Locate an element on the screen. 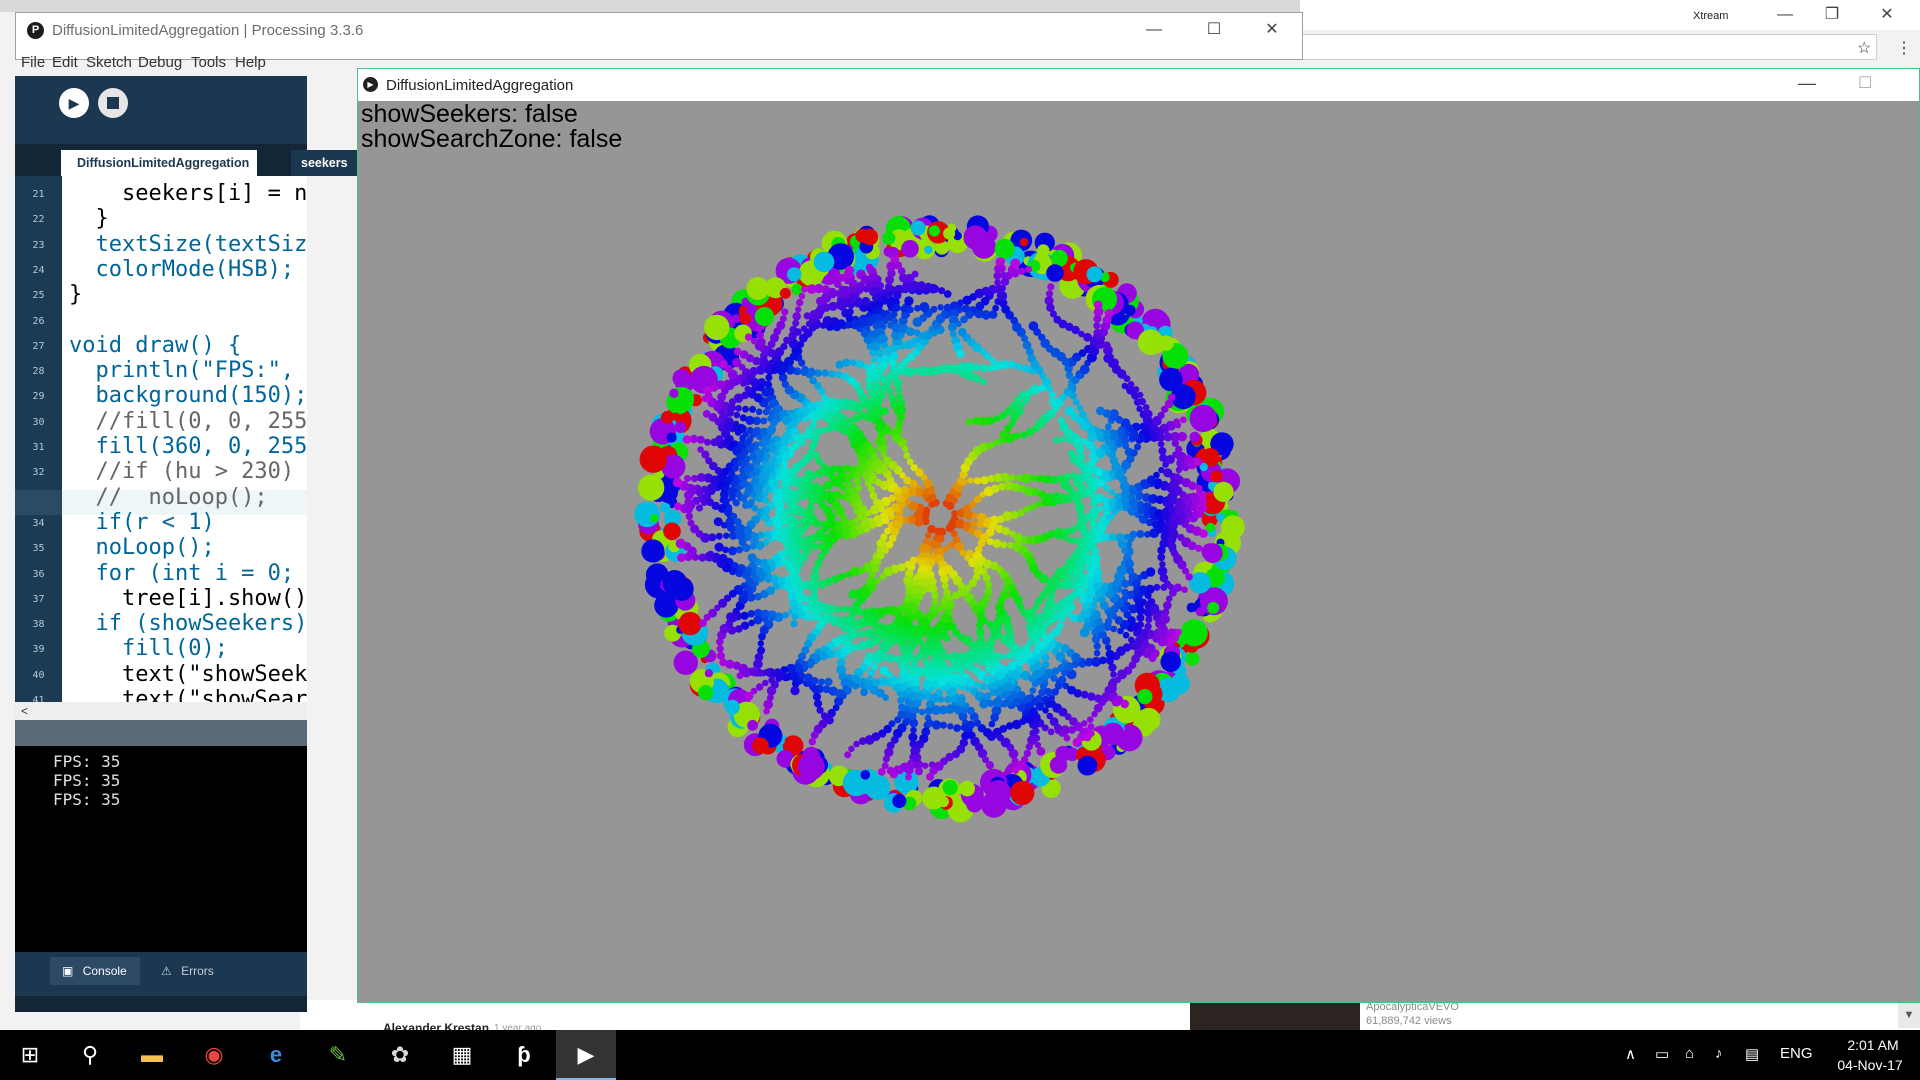 This screenshot has height=1080, width=1920. browser-restore-button: ❐ is located at coordinates (1832, 15).